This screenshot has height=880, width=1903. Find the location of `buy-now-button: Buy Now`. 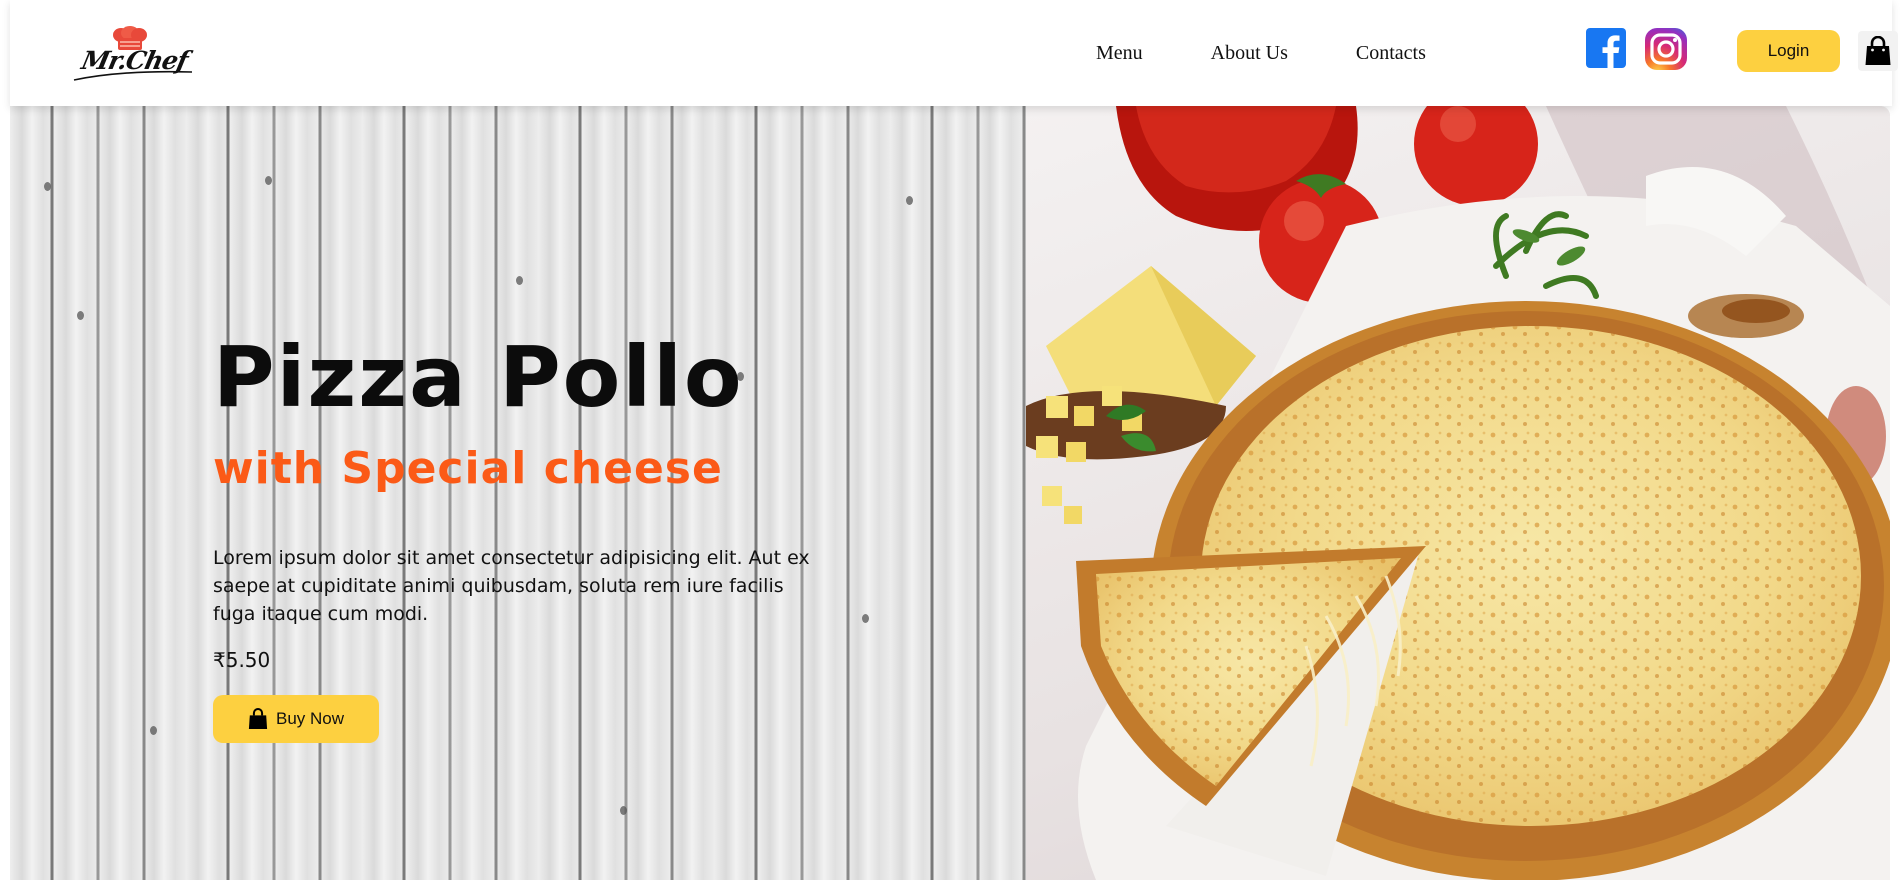

buy-now-button: Buy Now is located at coordinates (296, 719).